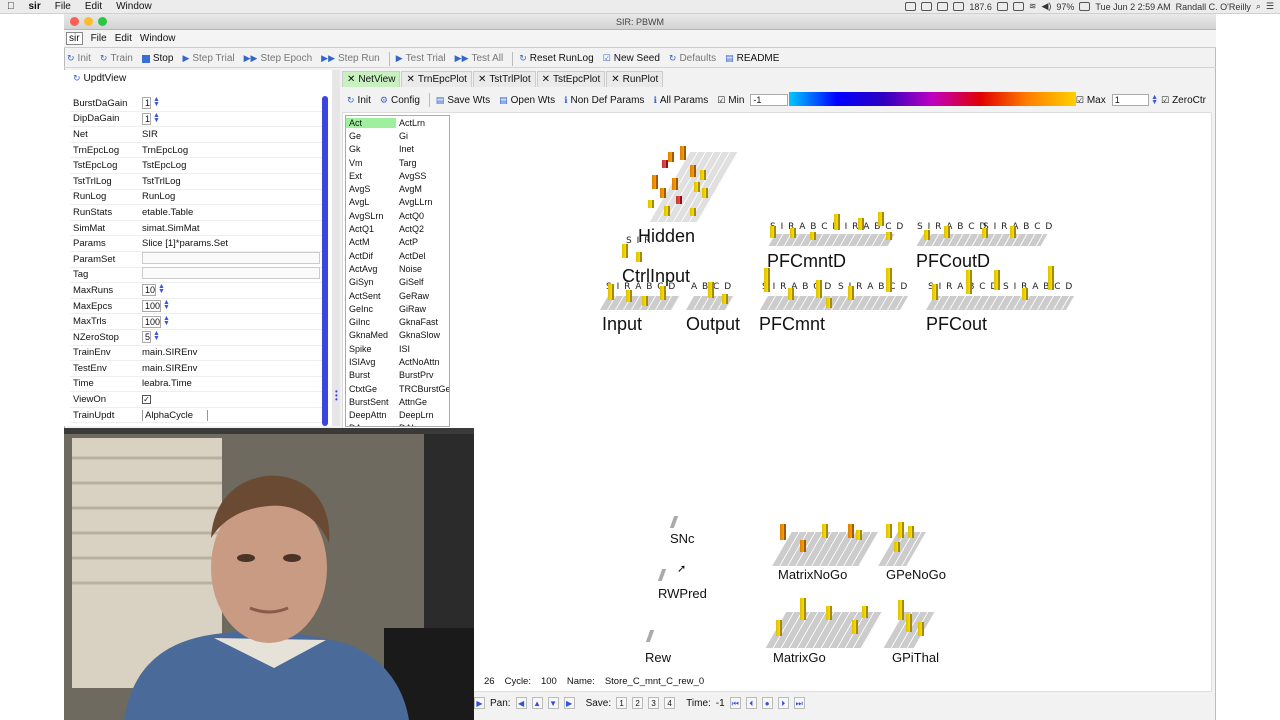 This screenshot has height=720, width=1280. Describe the element at coordinates (521, 703) in the screenshot. I see `pan-left-icon: ◀` at that location.